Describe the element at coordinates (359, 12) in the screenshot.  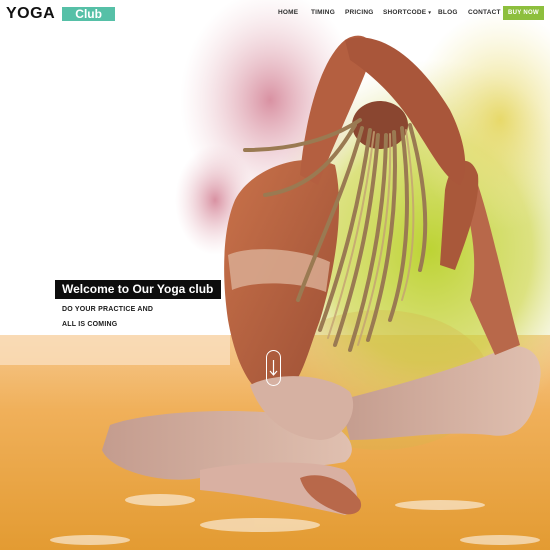
I see `nav-pricing: PRICING` at that location.